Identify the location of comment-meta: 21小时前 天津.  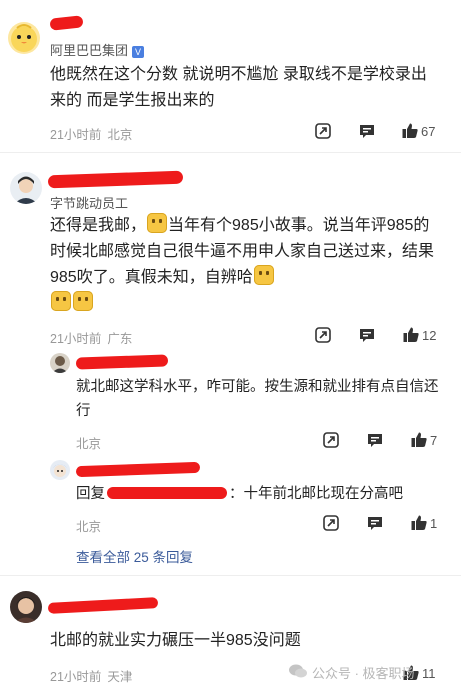
(94, 675).